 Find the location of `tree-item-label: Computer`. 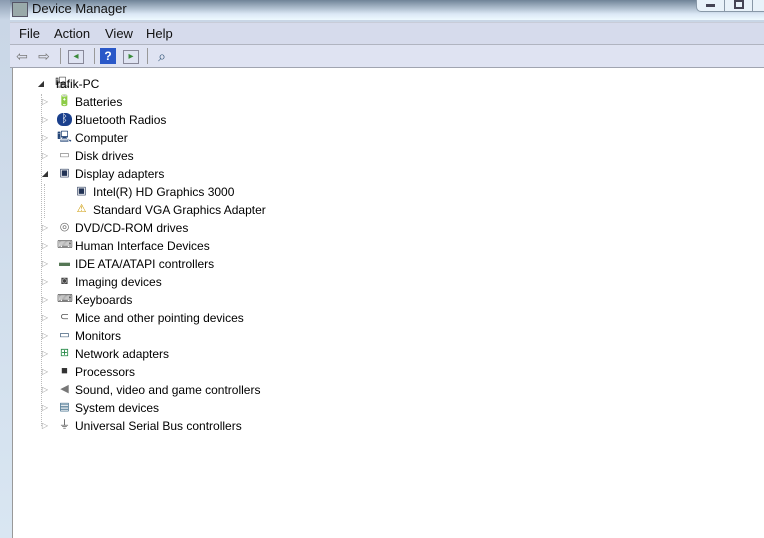

tree-item-label: Computer is located at coordinates (101, 138).